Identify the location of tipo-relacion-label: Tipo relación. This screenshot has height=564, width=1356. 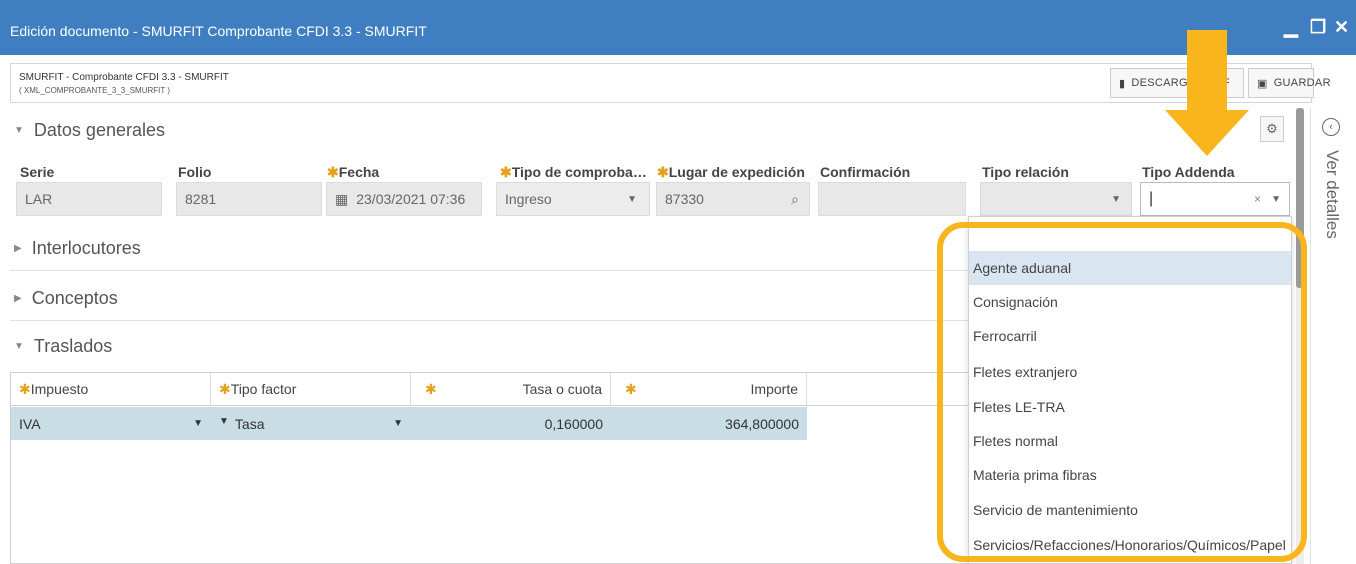
(1025, 172).